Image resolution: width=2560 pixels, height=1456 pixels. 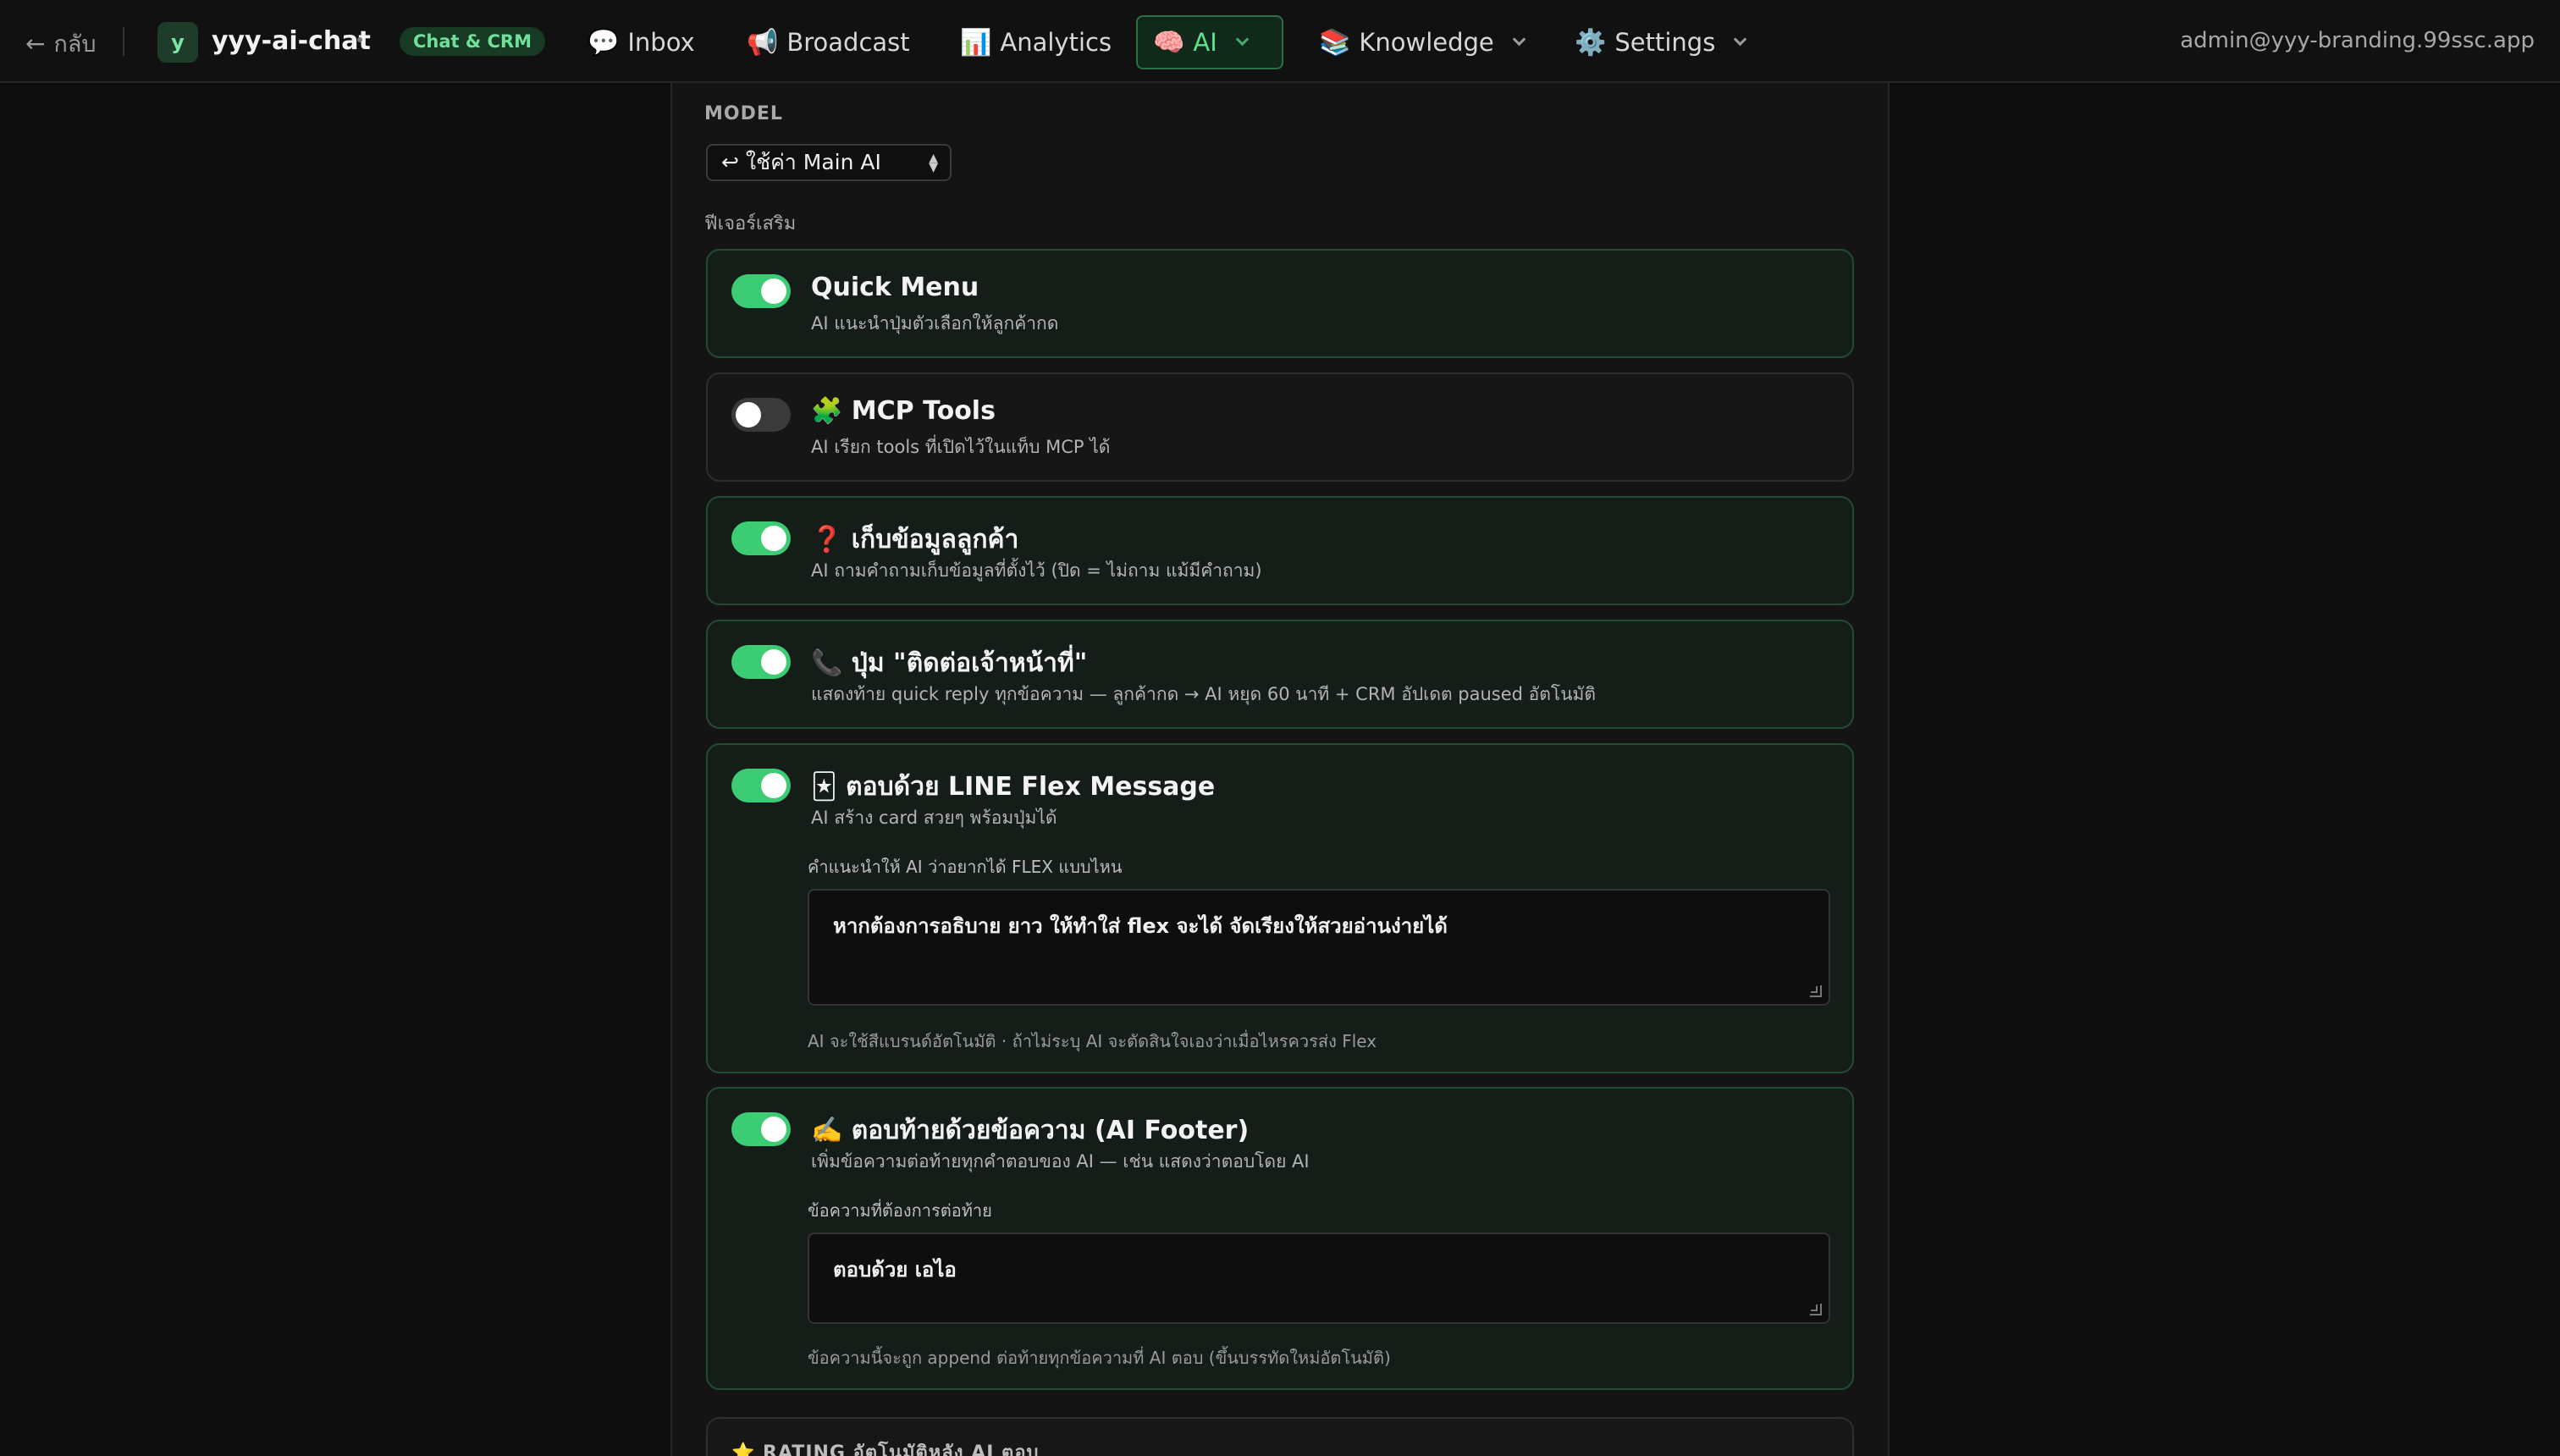 What do you see at coordinates (1591, 42) in the screenshot?
I see `gear-icon: ⚙️` at bounding box center [1591, 42].